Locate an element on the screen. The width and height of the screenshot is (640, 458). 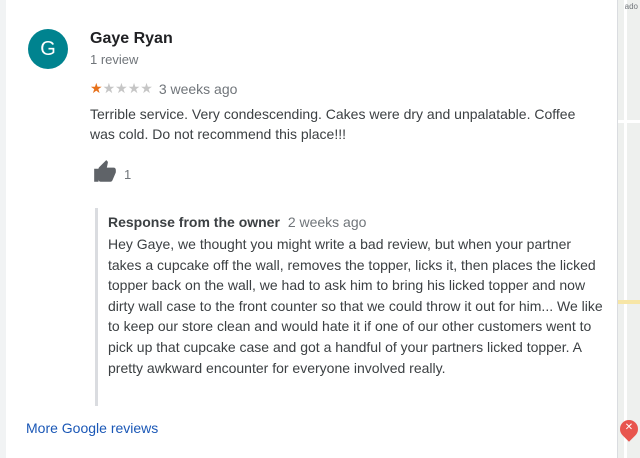
fork-knife-icon: ✕ is located at coordinates (629, 427).